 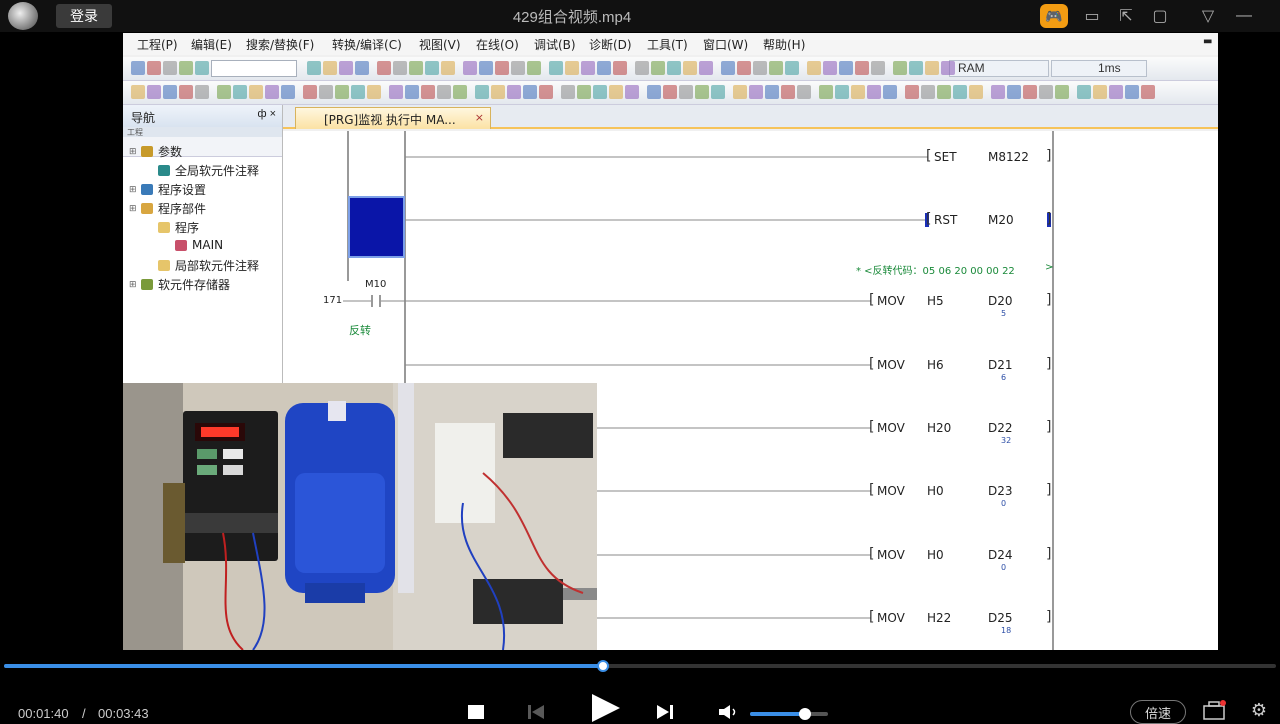 What do you see at coordinates (1054, 16) in the screenshot?
I see `gamepad-icon: 🎮` at bounding box center [1054, 16].